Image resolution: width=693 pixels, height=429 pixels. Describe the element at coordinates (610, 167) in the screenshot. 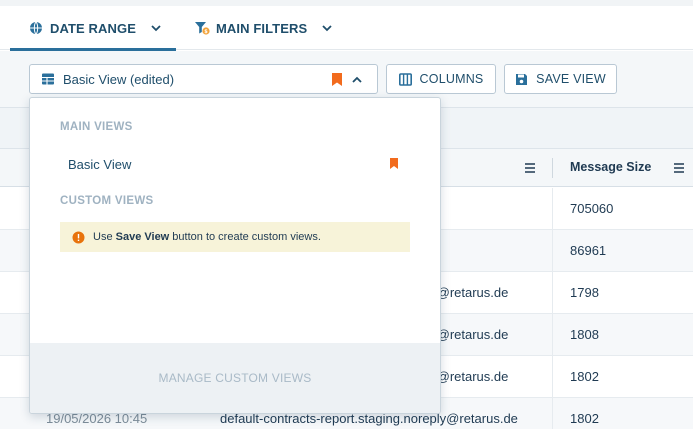

I see `column-header-message-size: Message Size` at that location.